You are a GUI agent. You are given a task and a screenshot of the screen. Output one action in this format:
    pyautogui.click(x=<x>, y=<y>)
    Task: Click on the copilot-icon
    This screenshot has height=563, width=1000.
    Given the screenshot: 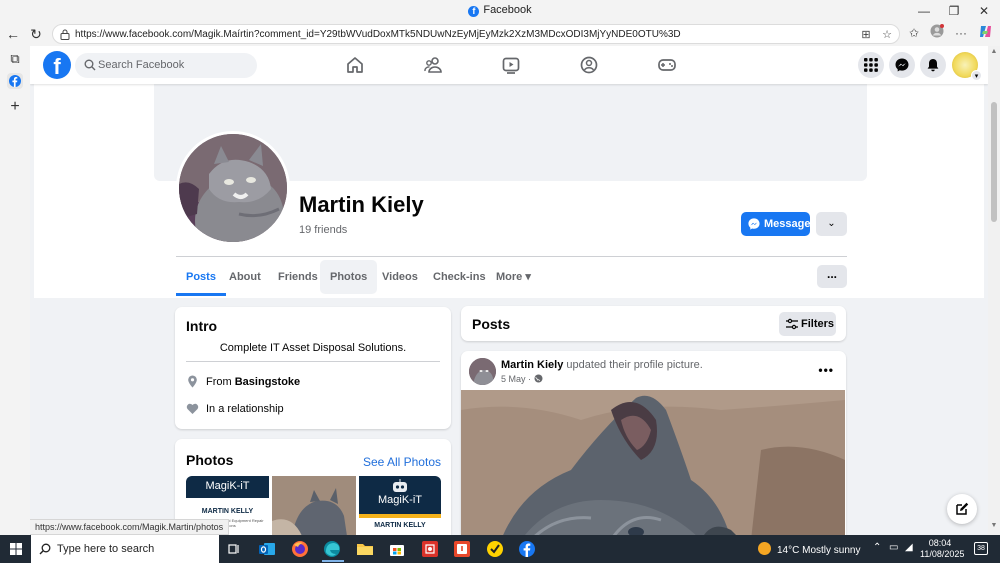 What is the action you would take?
    pyautogui.click(x=985, y=33)
    